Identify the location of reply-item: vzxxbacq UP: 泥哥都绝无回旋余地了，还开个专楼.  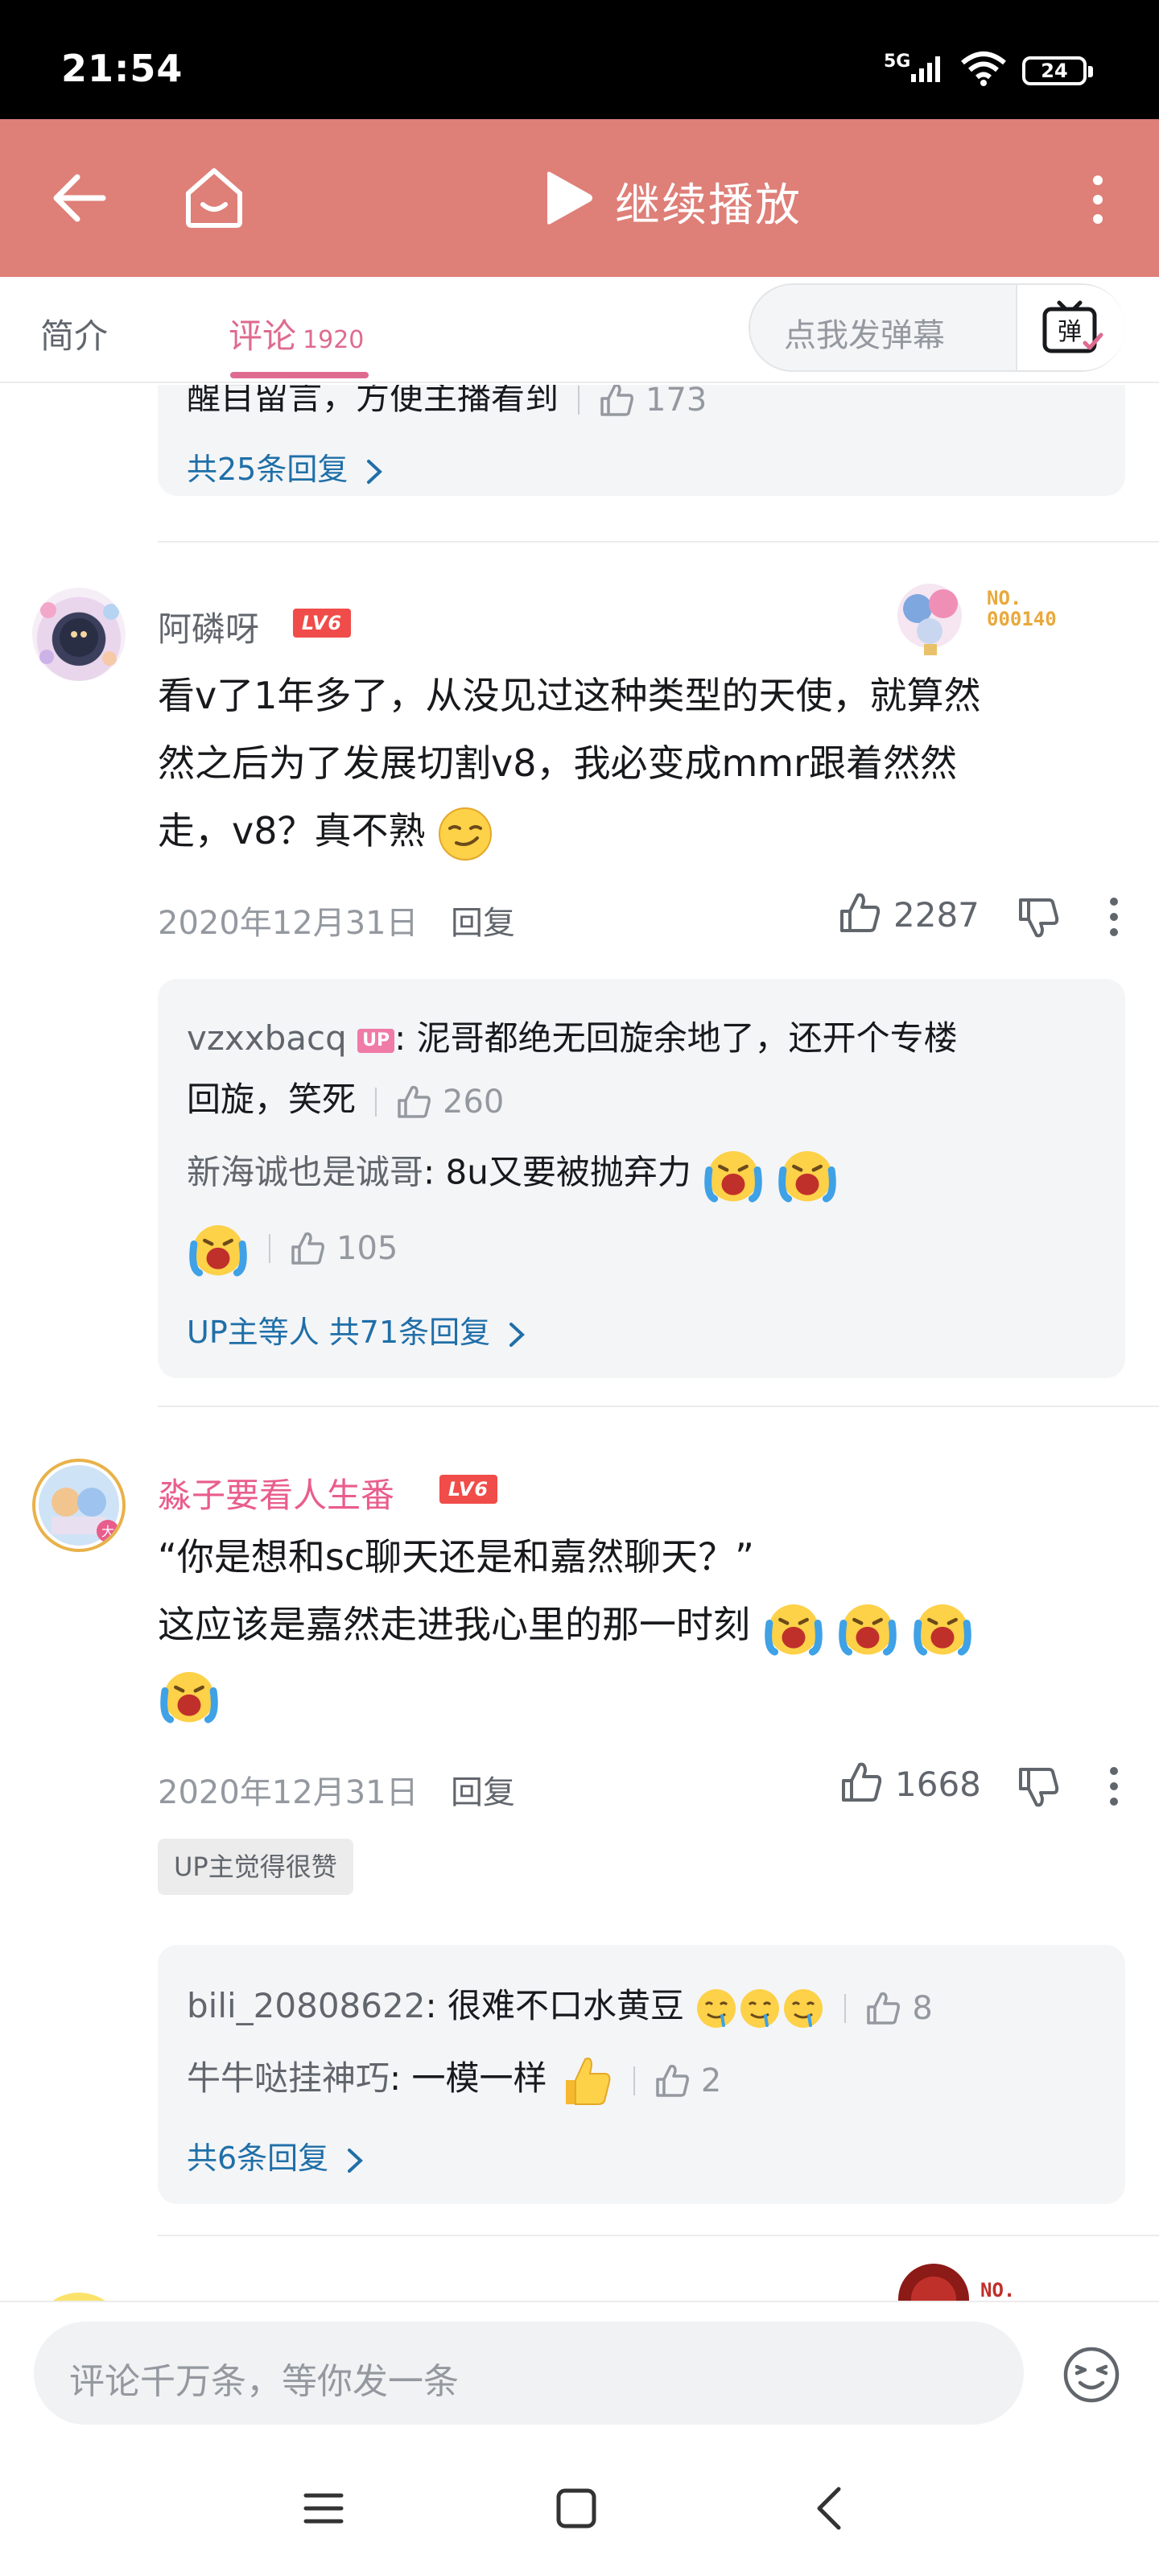
(572, 1035).